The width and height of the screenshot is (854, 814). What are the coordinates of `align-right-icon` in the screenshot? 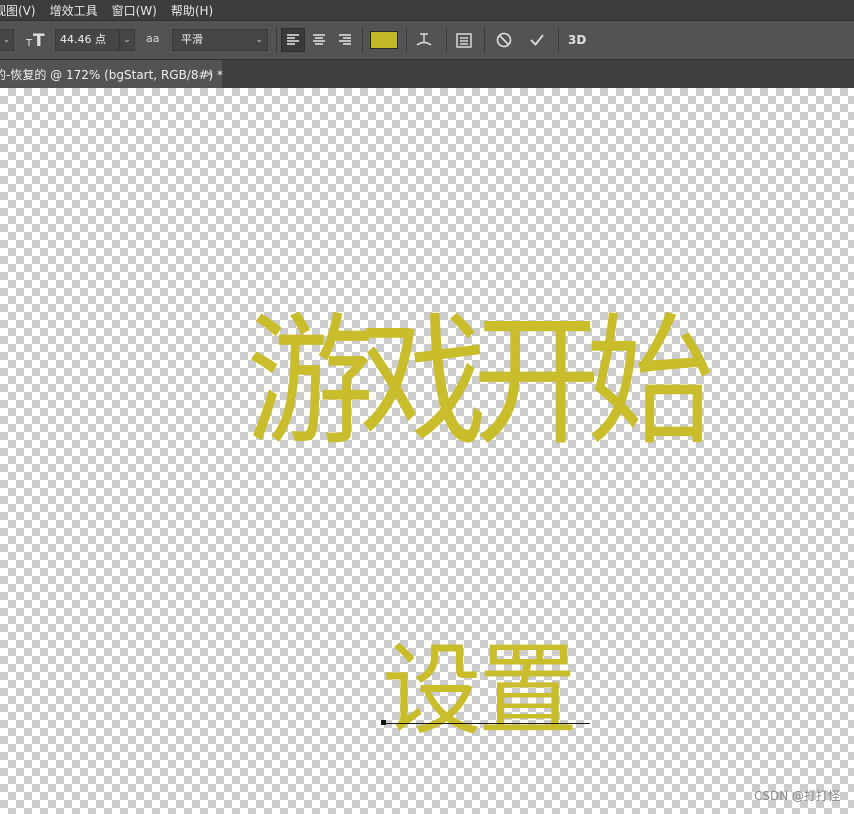 It's located at (345, 40).